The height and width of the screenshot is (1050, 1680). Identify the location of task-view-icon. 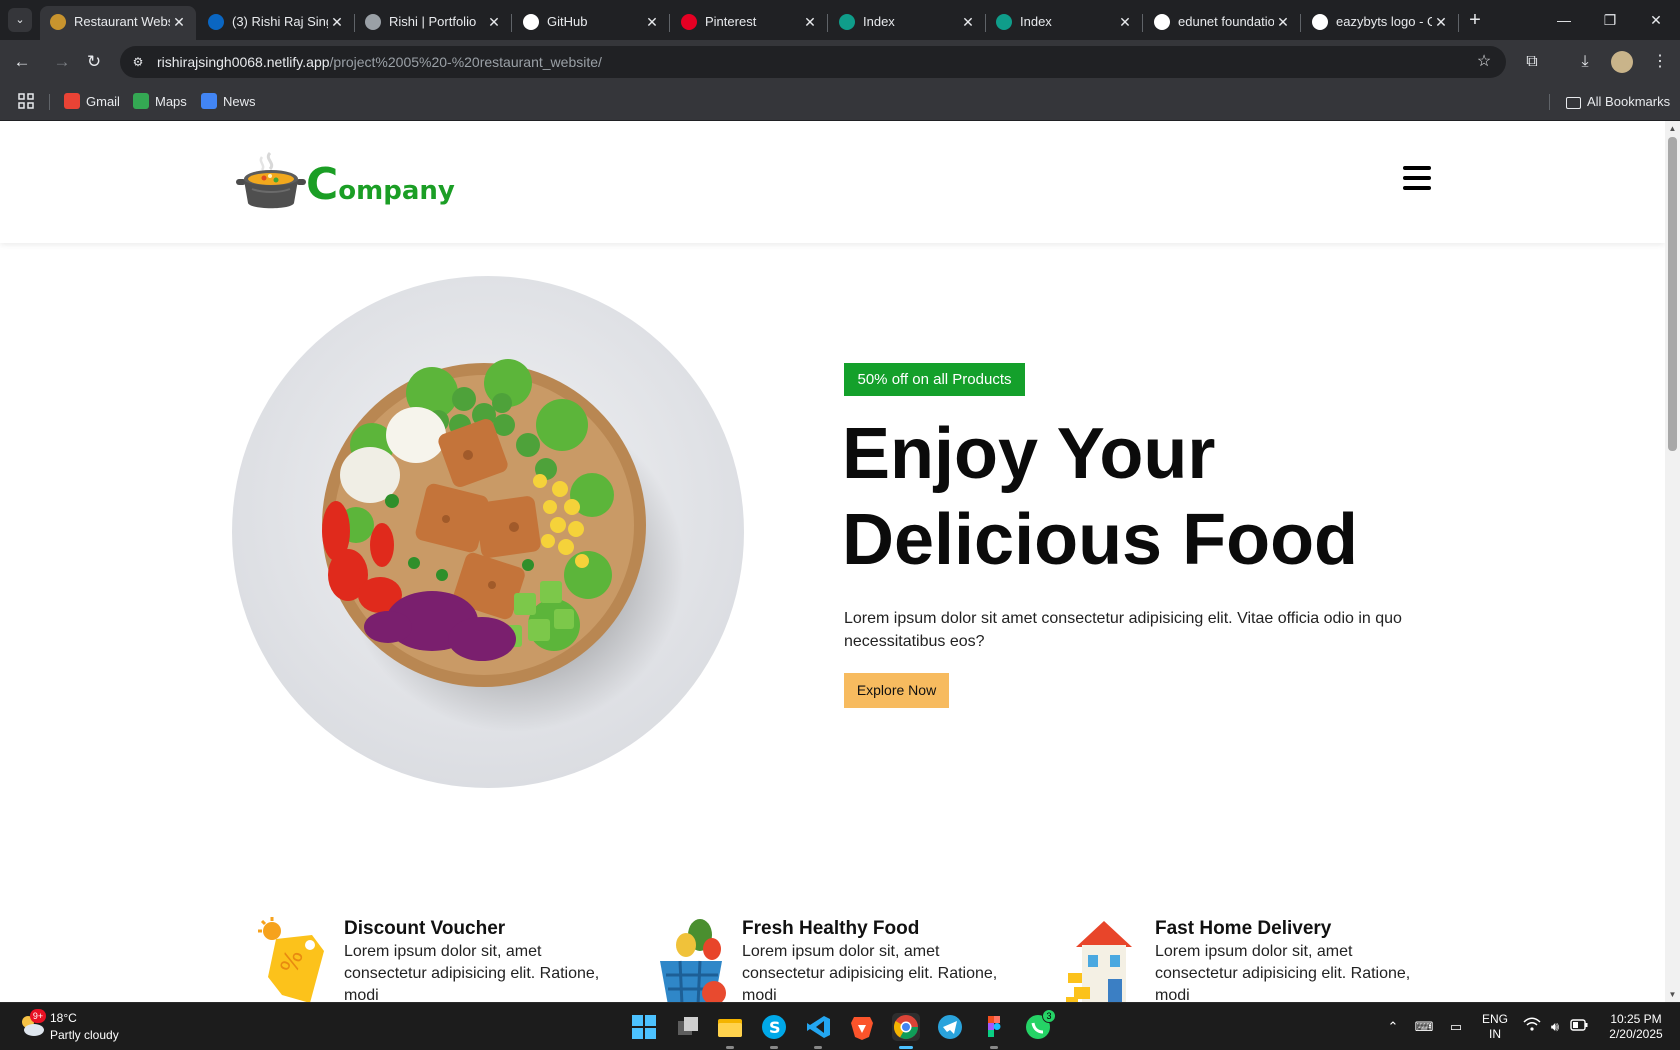
(688, 1027).